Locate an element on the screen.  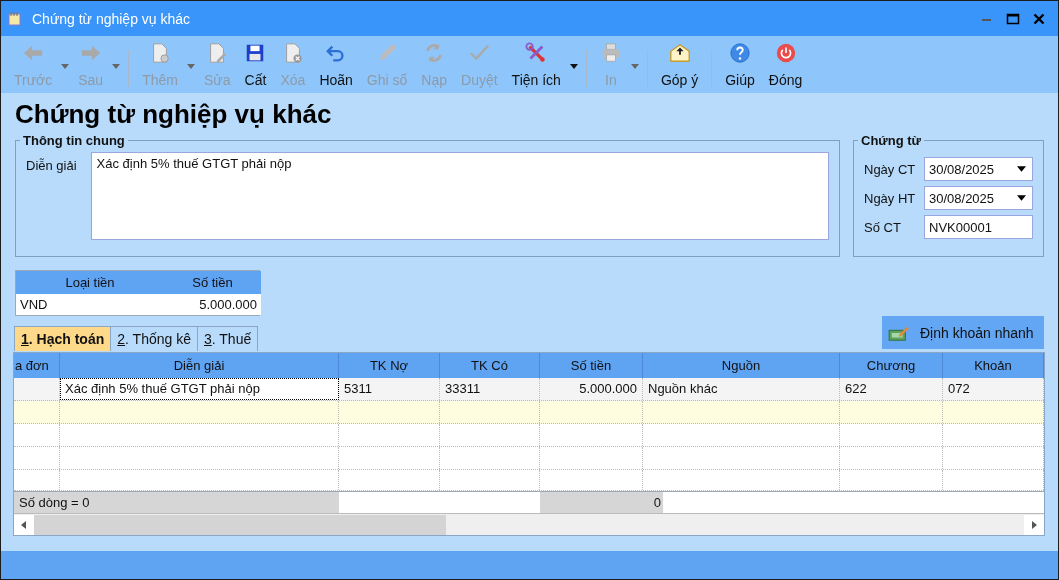
column-header: Số tiền is located at coordinates (212, 282).